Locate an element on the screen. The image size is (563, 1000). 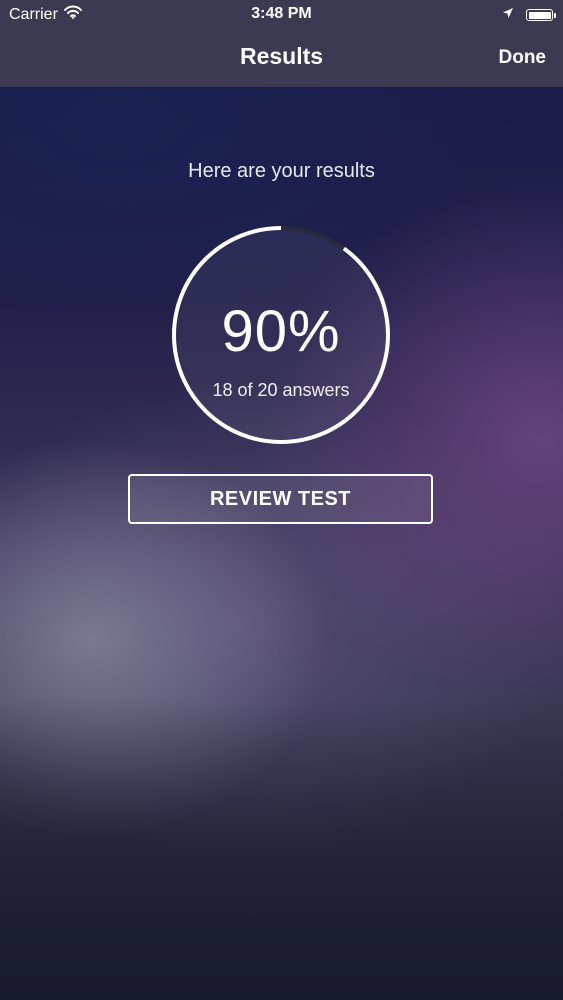
answers-count: 18 of 20 answers is located at coordinates (281, 390).